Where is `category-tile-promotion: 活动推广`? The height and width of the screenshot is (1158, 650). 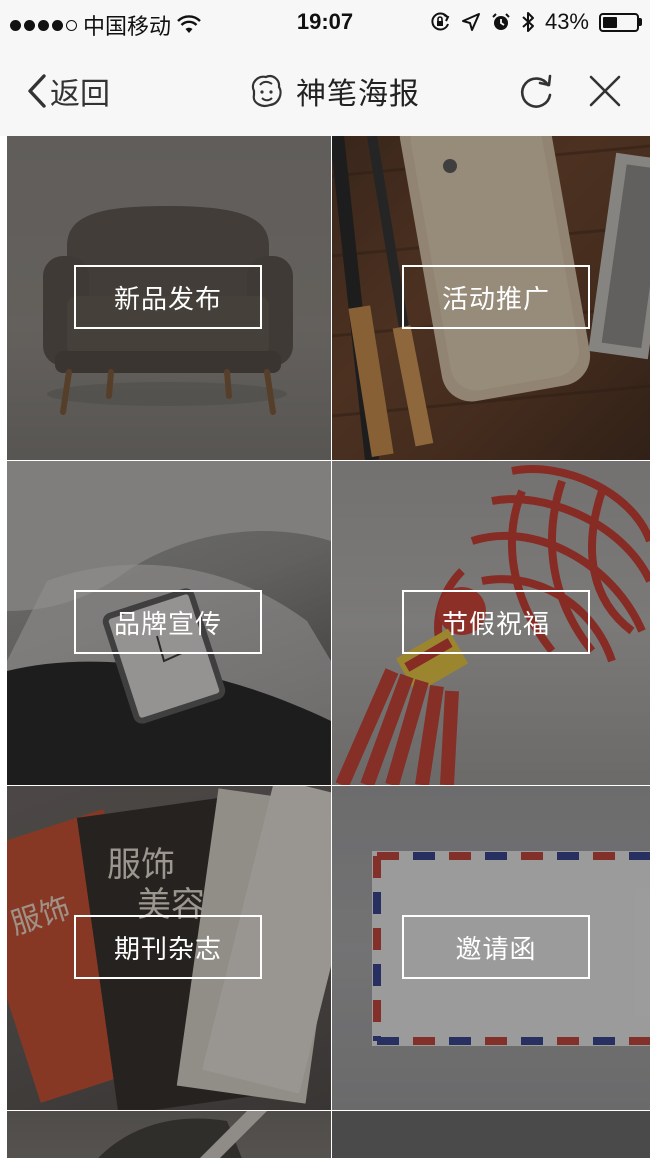 category-tile-promotion: 活动推广 is located at coordinates (491, 298).